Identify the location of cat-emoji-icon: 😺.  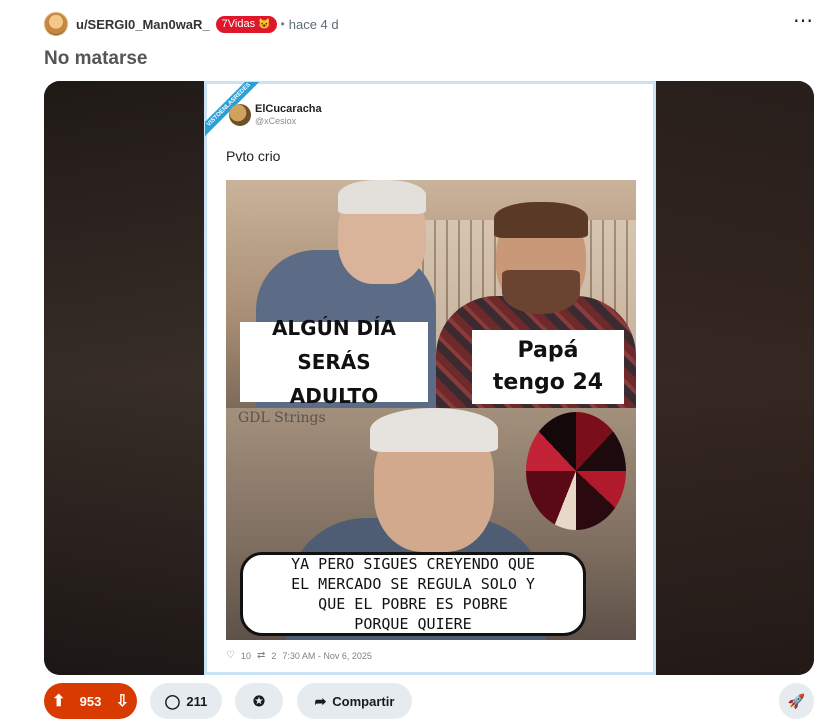
(264, 24).